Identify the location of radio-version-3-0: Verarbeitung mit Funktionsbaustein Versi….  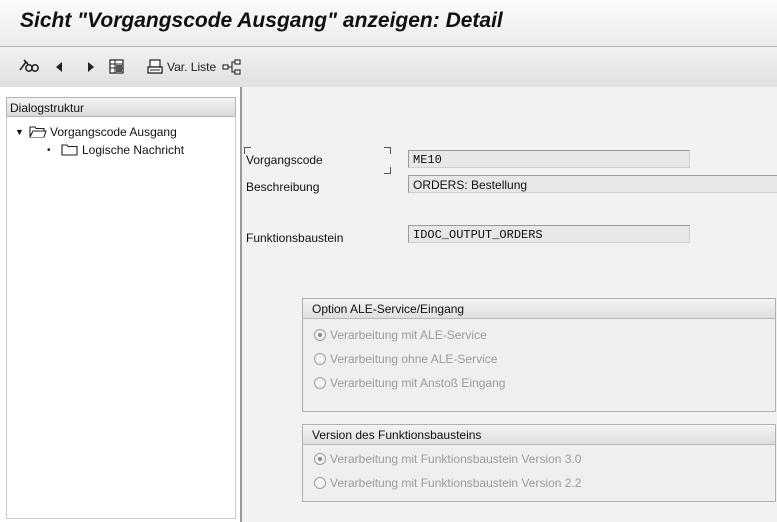
(447, 459).